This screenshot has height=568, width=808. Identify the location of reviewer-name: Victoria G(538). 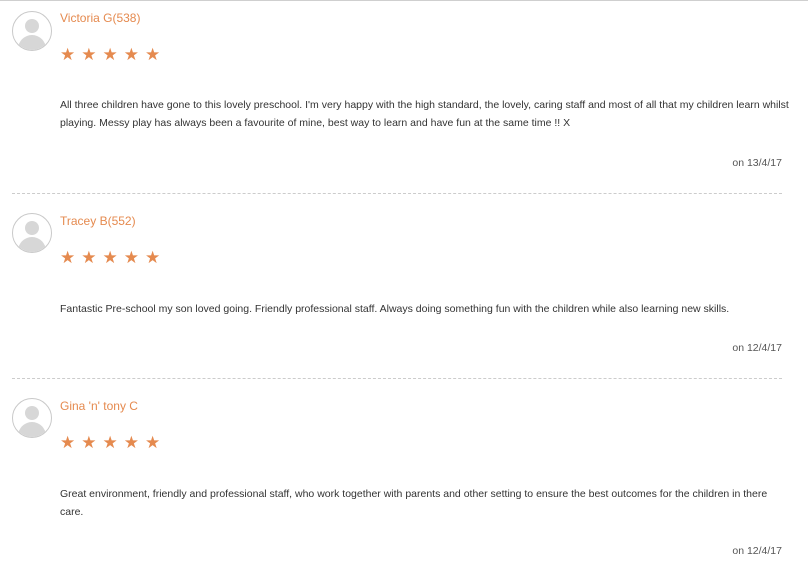
(100, 18).